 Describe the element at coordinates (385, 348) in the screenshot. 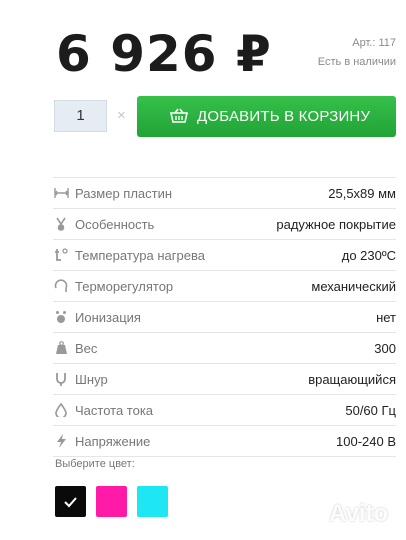

I see `spec-value: 300` at that location.